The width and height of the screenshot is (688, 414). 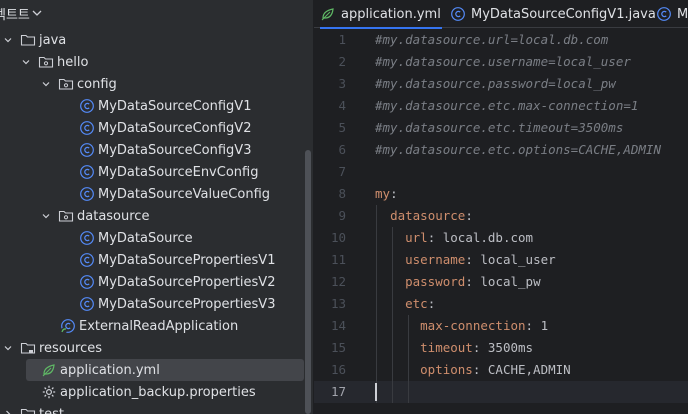 I want to click on project-panel-header: 젝트트, so click(x=156, y=14).